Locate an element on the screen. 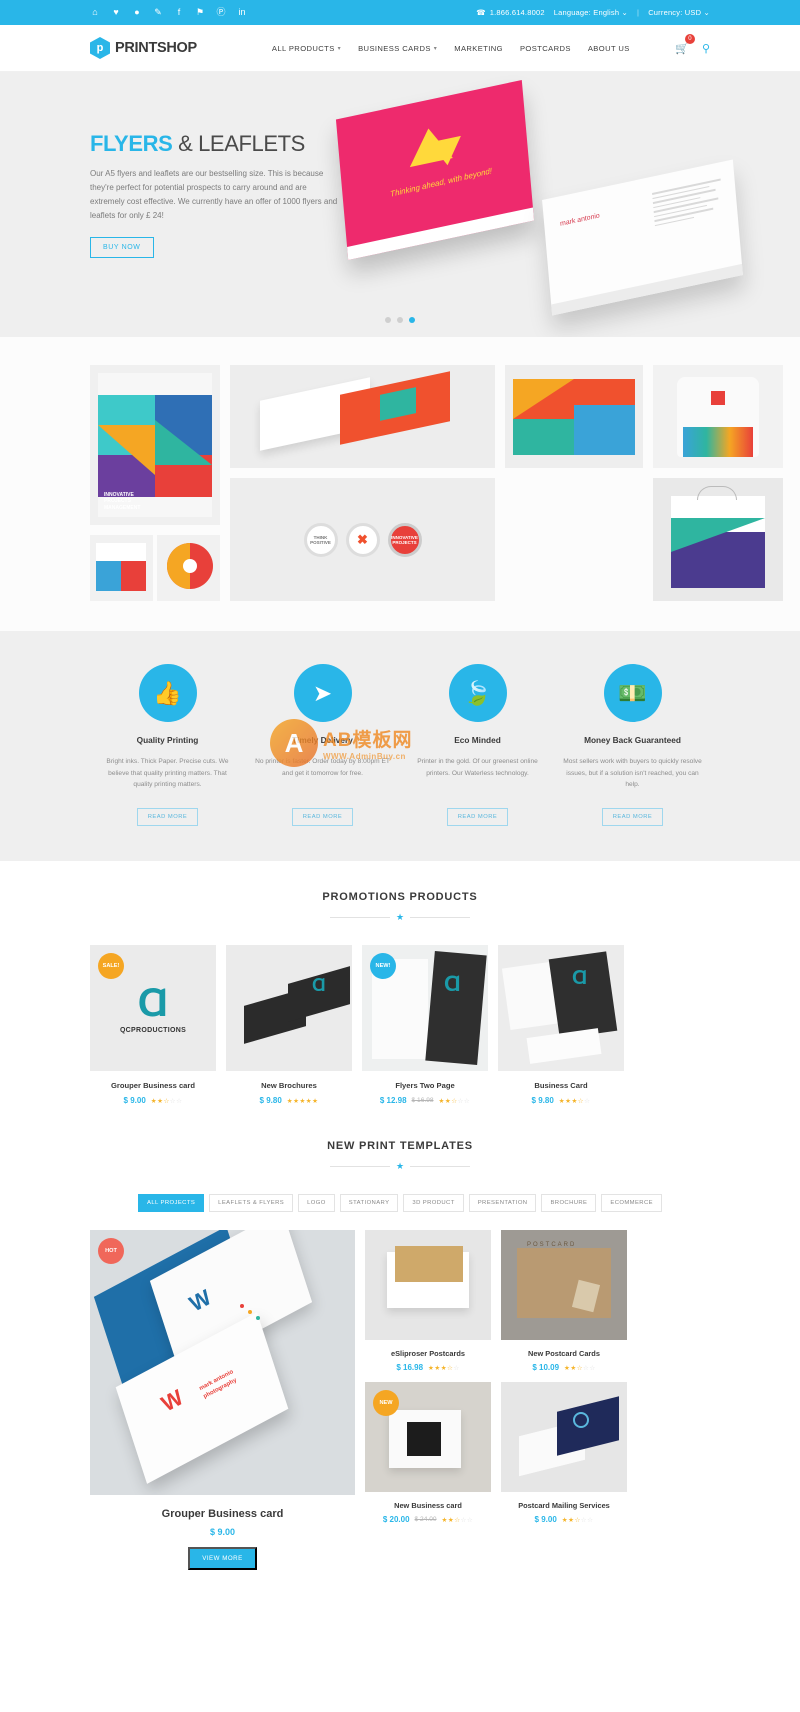  template-name: Postcard Mailing Services is located at coordinates (564, 1505).